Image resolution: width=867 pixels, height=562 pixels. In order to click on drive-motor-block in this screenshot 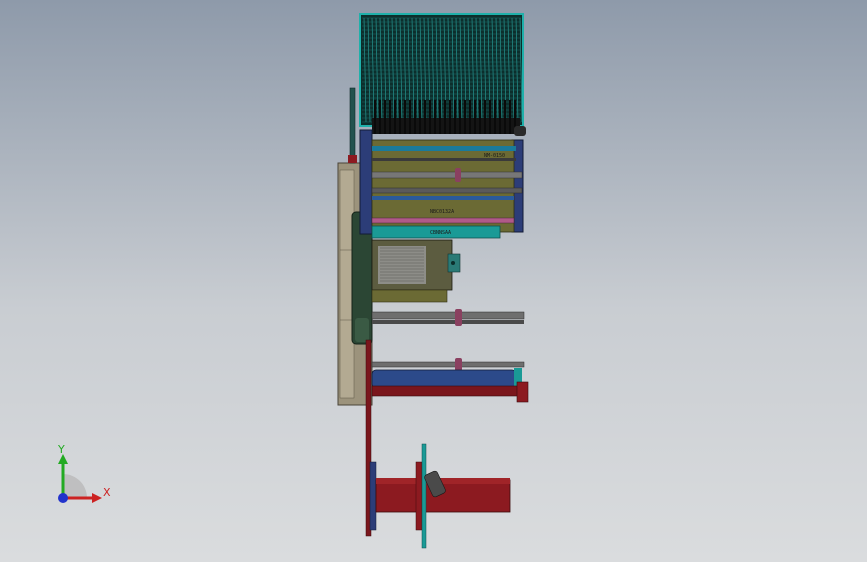, I will do `click(416, 265)`.